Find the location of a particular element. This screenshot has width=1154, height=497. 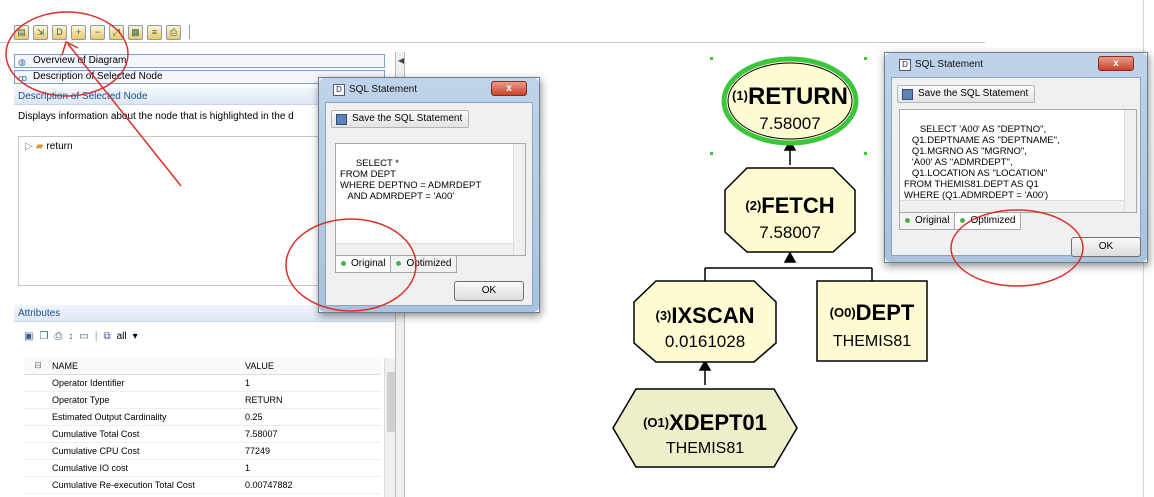

ixscan-node: (3)IXSCAN 0.0161028 is located at coordinates (705, 321).